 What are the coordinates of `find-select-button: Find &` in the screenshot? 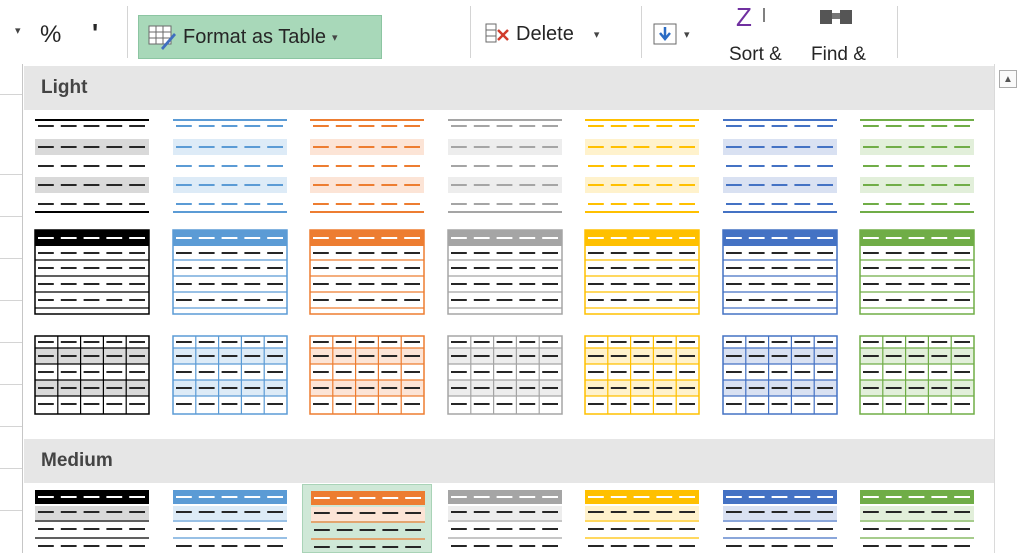 It's located at (854, 32).